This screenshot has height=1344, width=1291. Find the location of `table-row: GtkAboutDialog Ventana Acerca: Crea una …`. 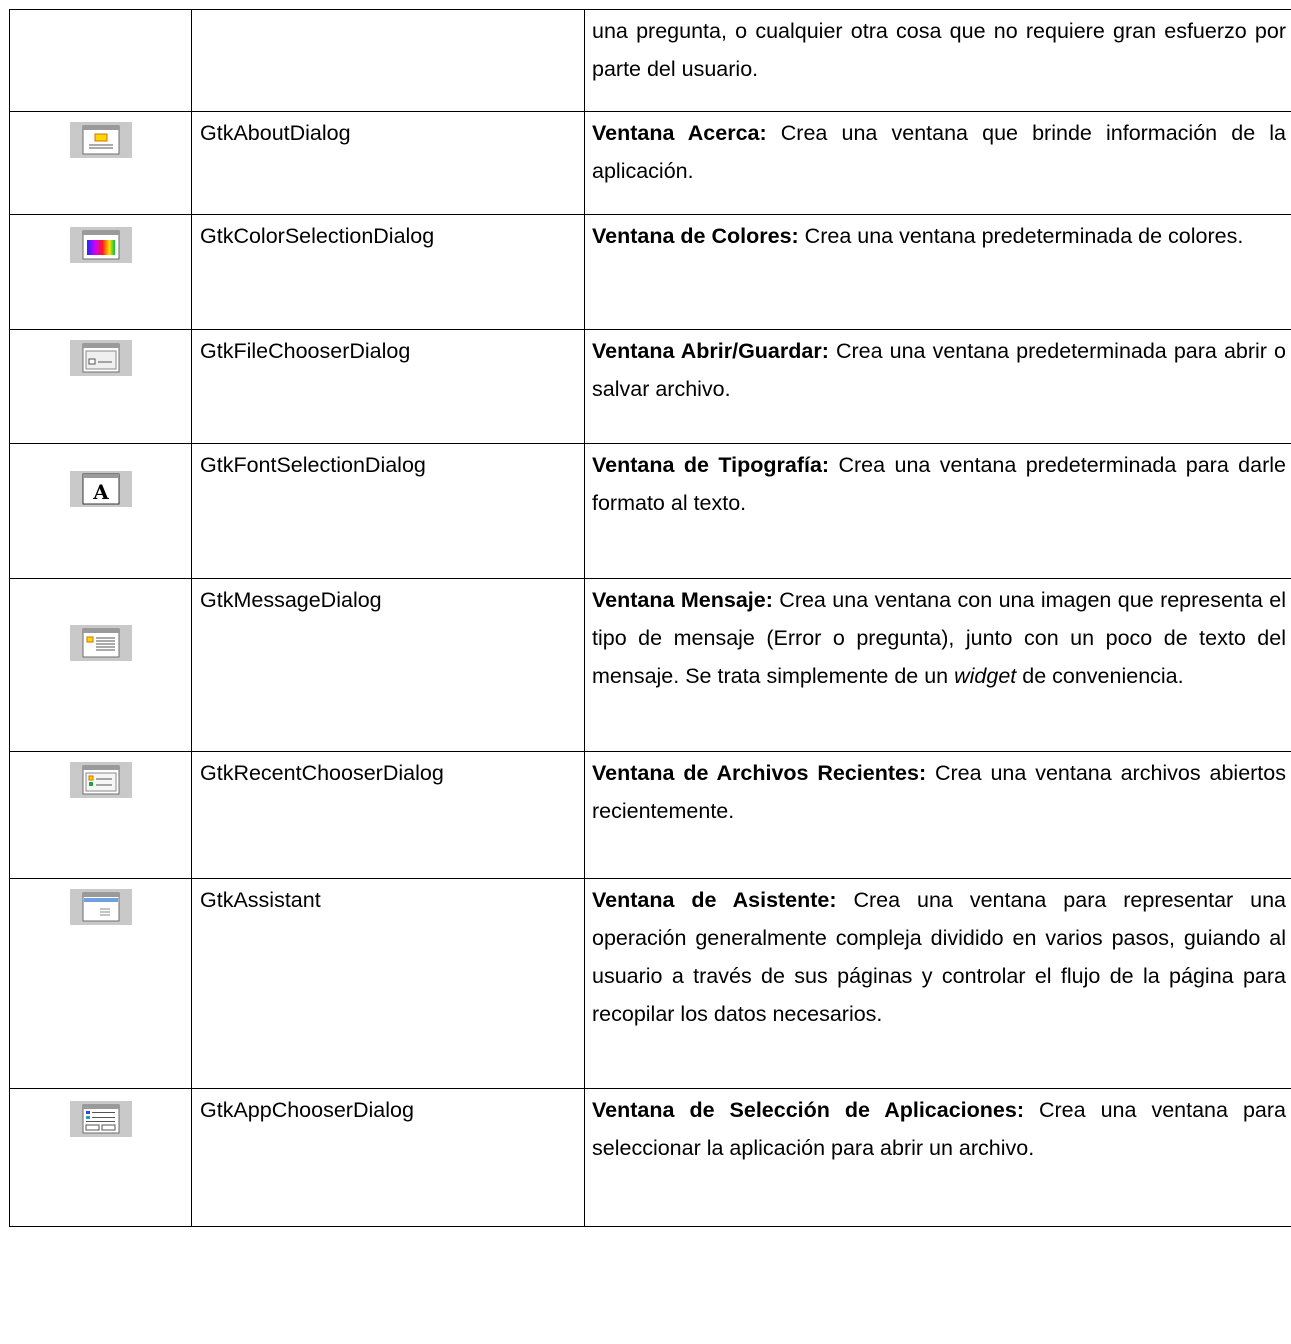

table-row: GtkAboutDialog Ventana Acerca: Crea una … is located at coordinates (650, 163).